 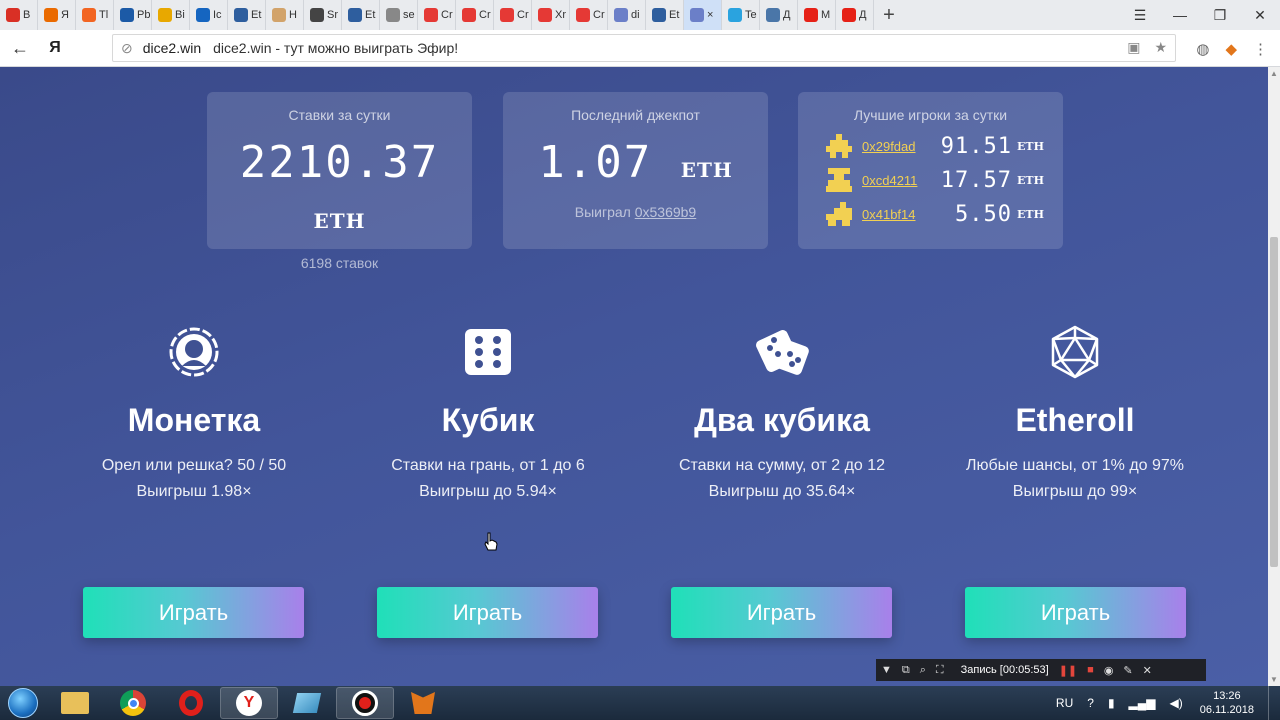 I want to click on show-desktop-button, so click(x=1274, y=703).